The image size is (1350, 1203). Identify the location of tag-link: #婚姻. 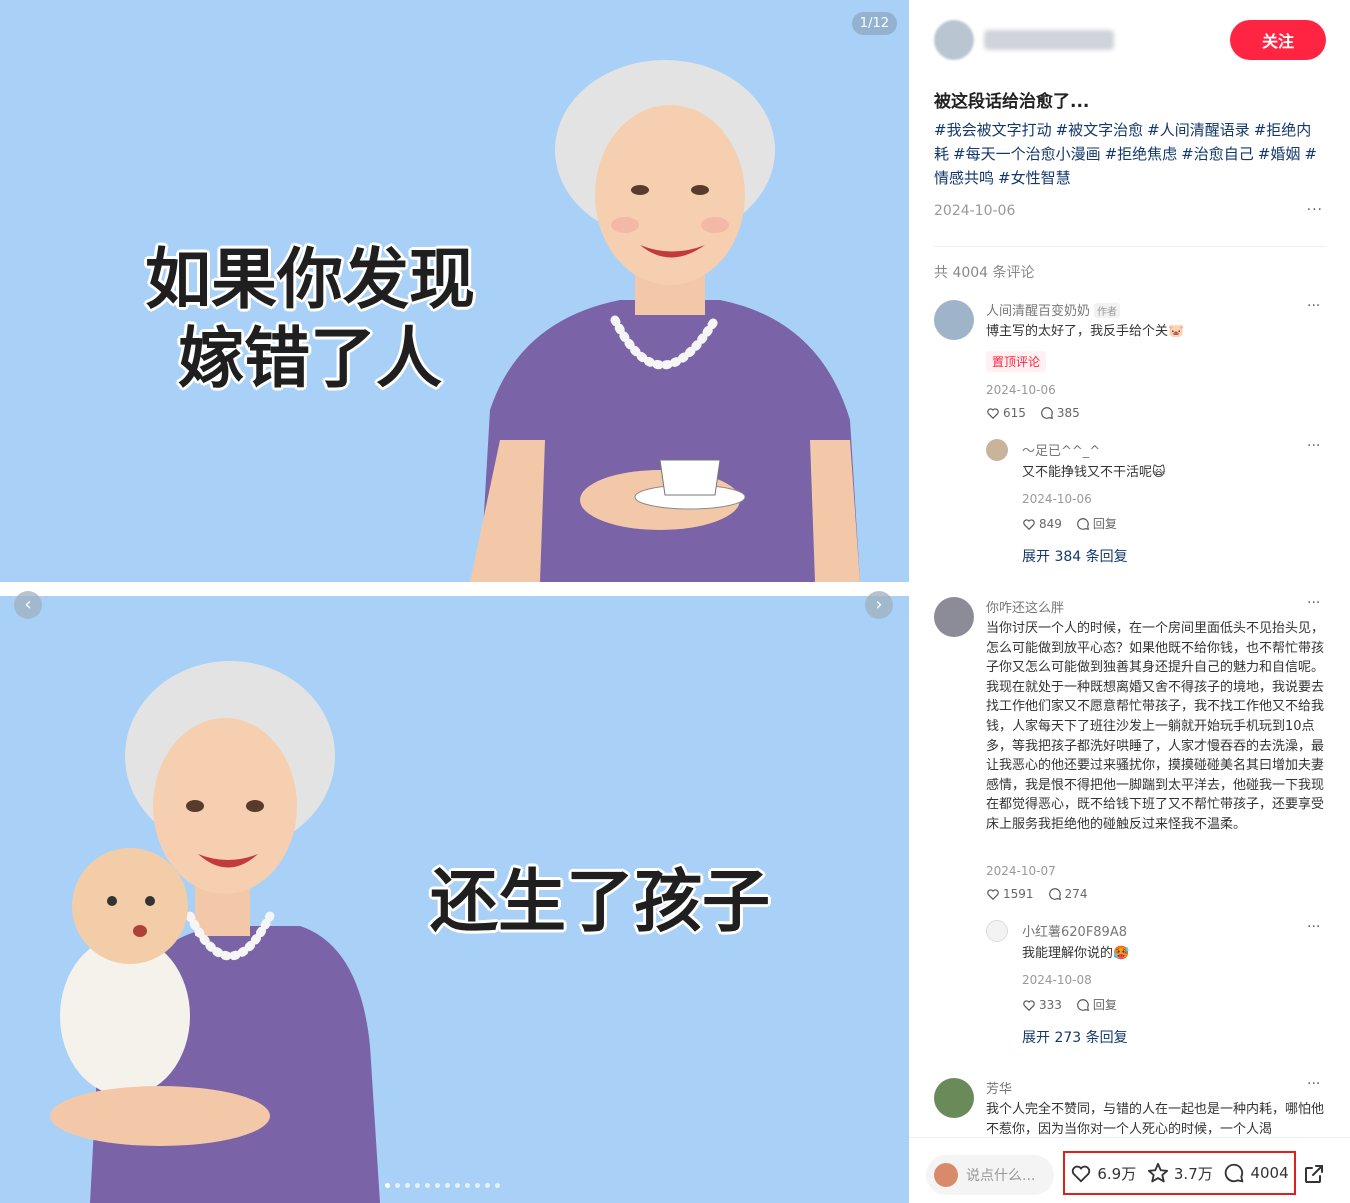
(1279, 154).